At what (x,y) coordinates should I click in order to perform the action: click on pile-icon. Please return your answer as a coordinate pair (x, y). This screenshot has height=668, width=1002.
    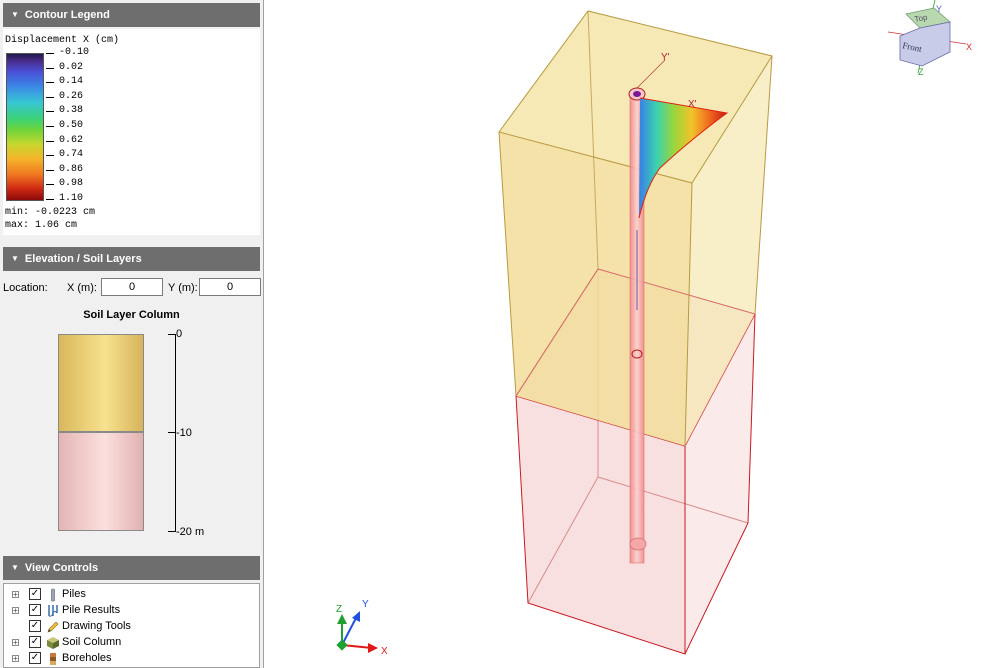
    Looking at the image, I should click on (53, 595).